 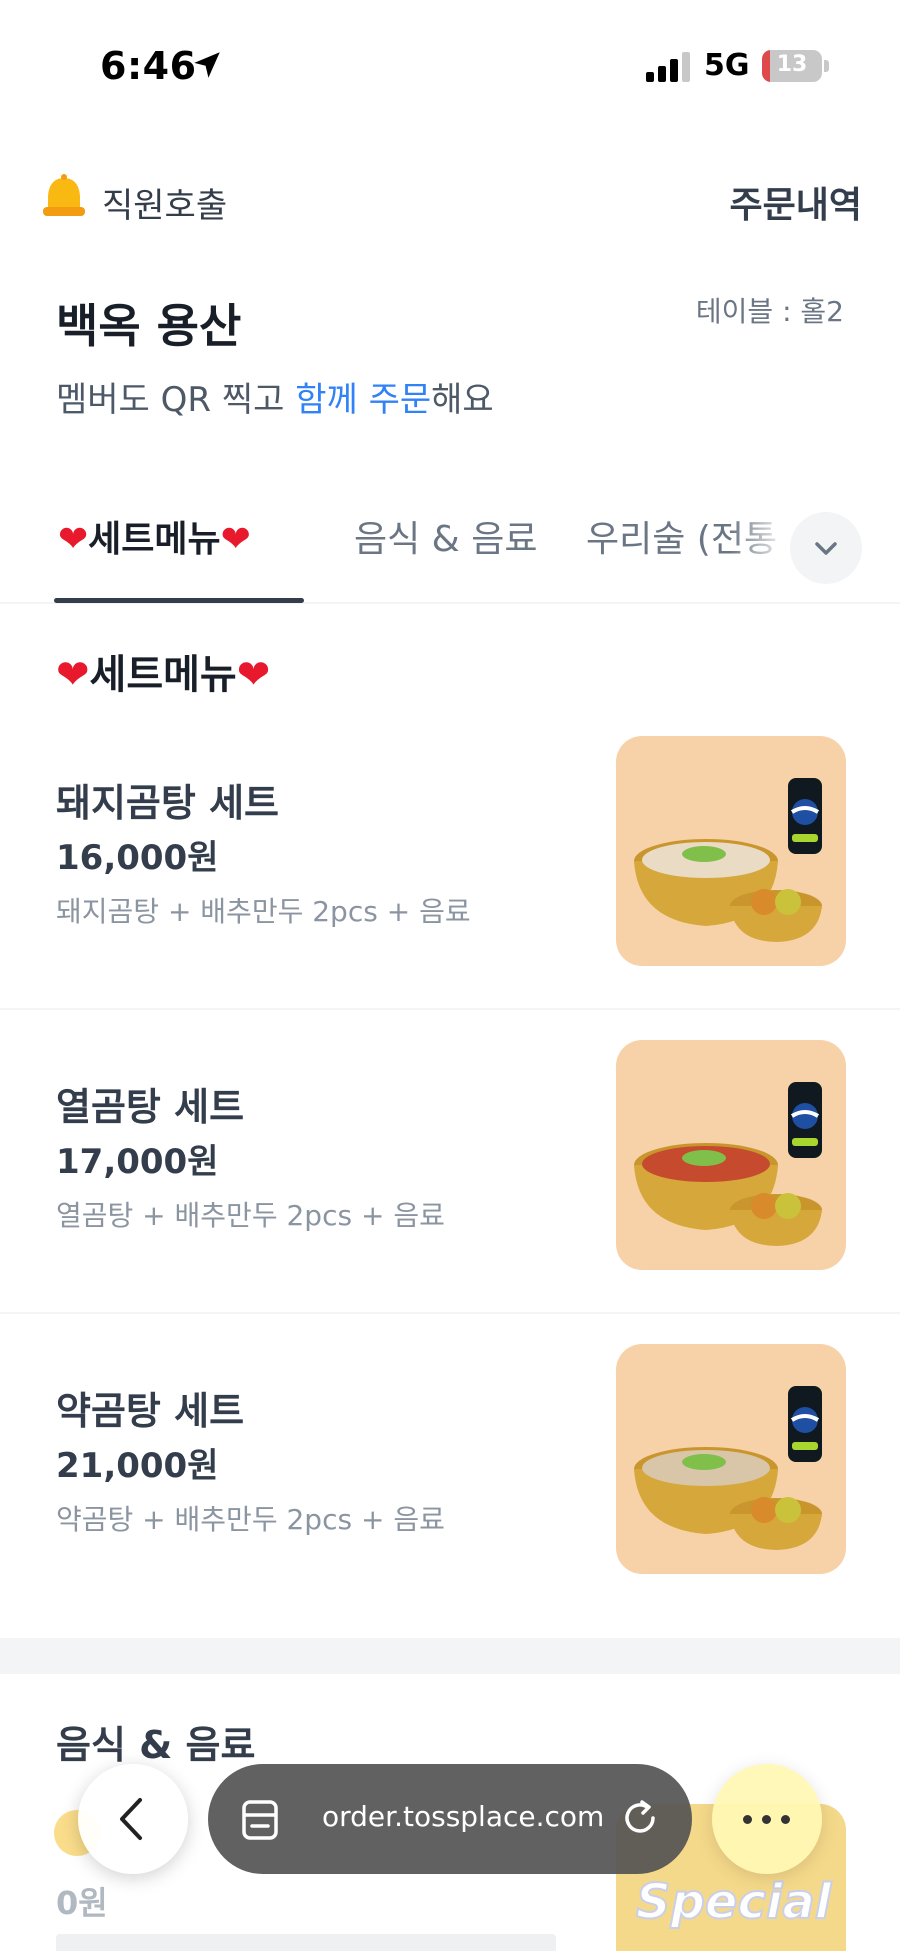 What do you see at coordinates (733, 1902) in the screenshot?
I see `special-event-logo: Special` at bounding box center [733, 1902].